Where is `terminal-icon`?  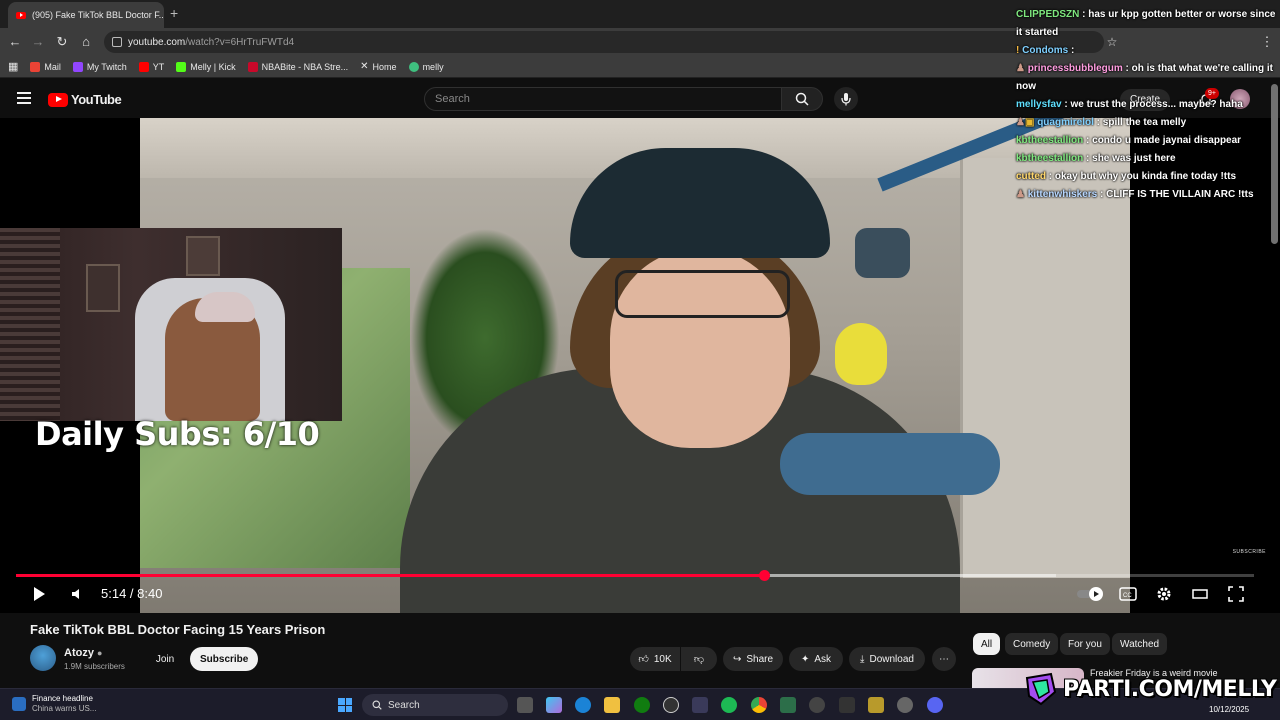 terminal-icon is located at coordinates (847, 705).